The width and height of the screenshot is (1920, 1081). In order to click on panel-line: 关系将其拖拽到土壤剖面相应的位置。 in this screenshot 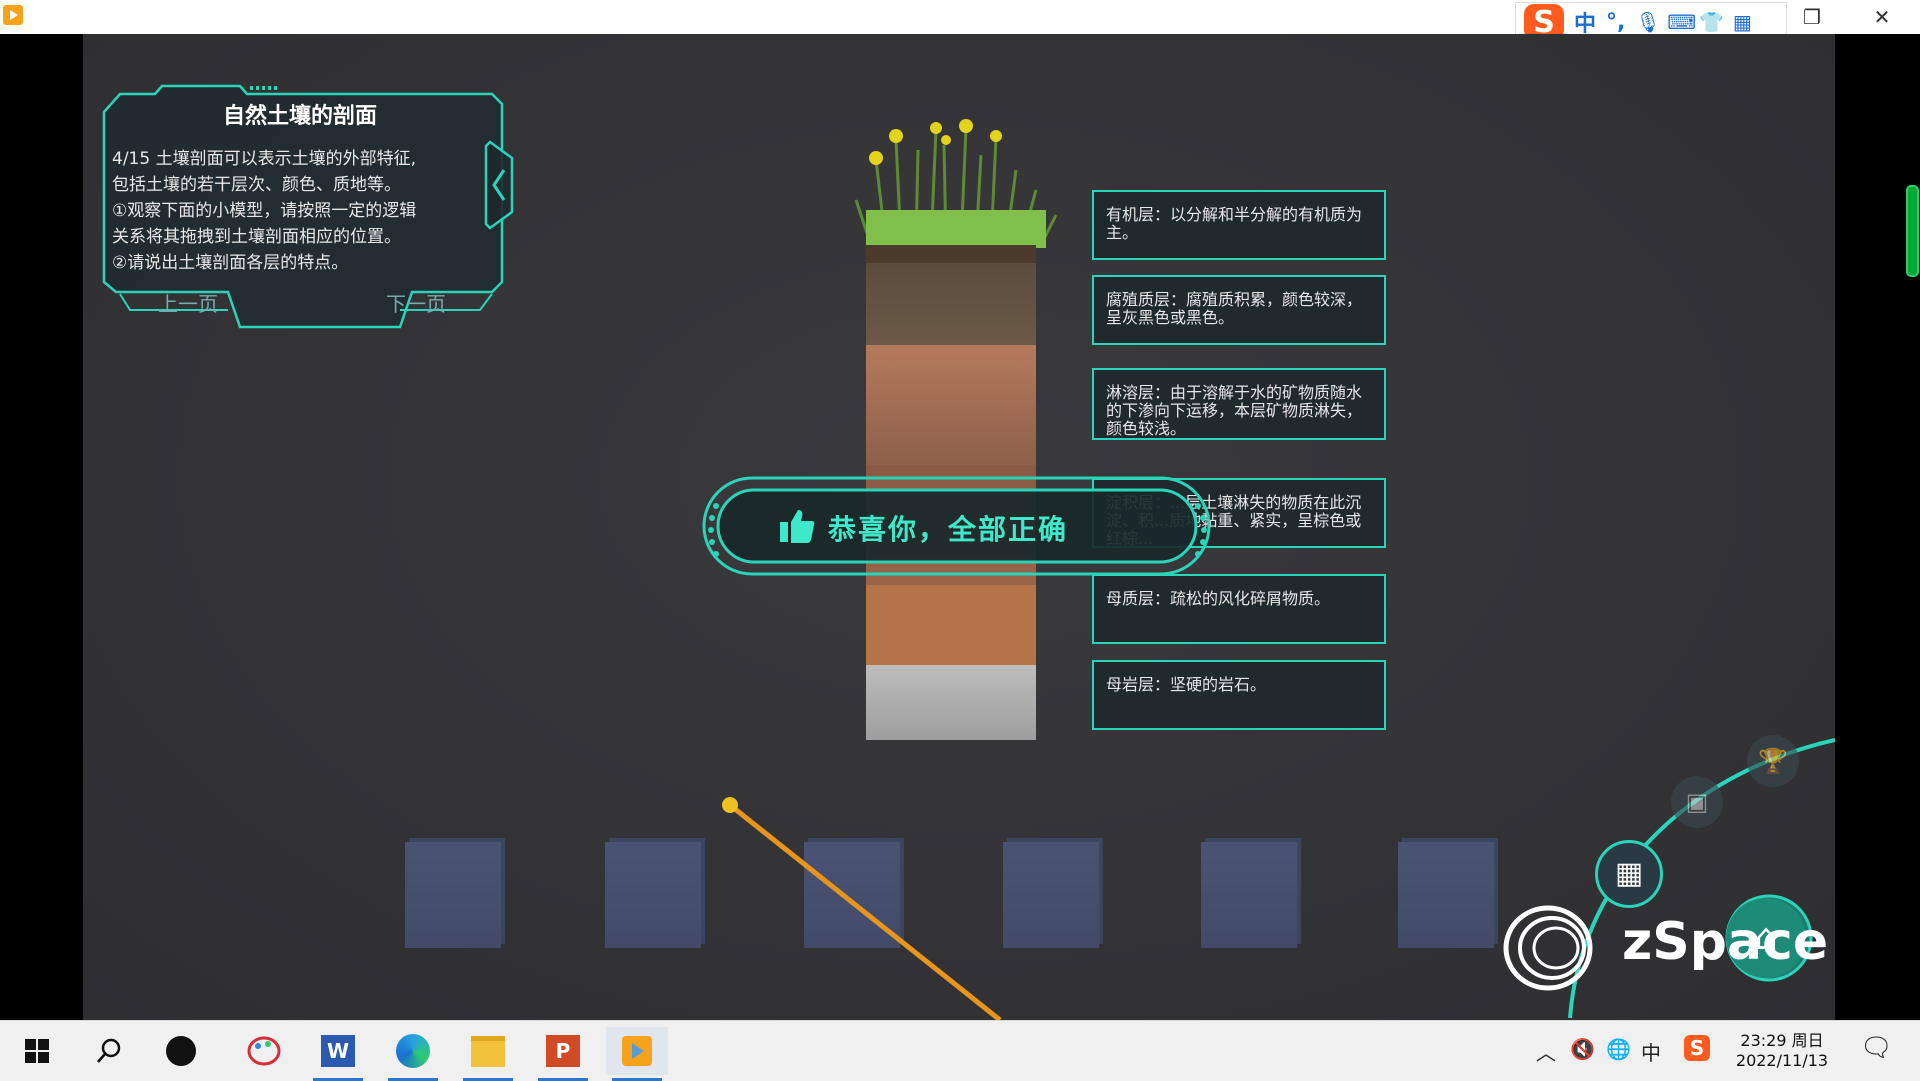, I will do `click(256, 237)`.